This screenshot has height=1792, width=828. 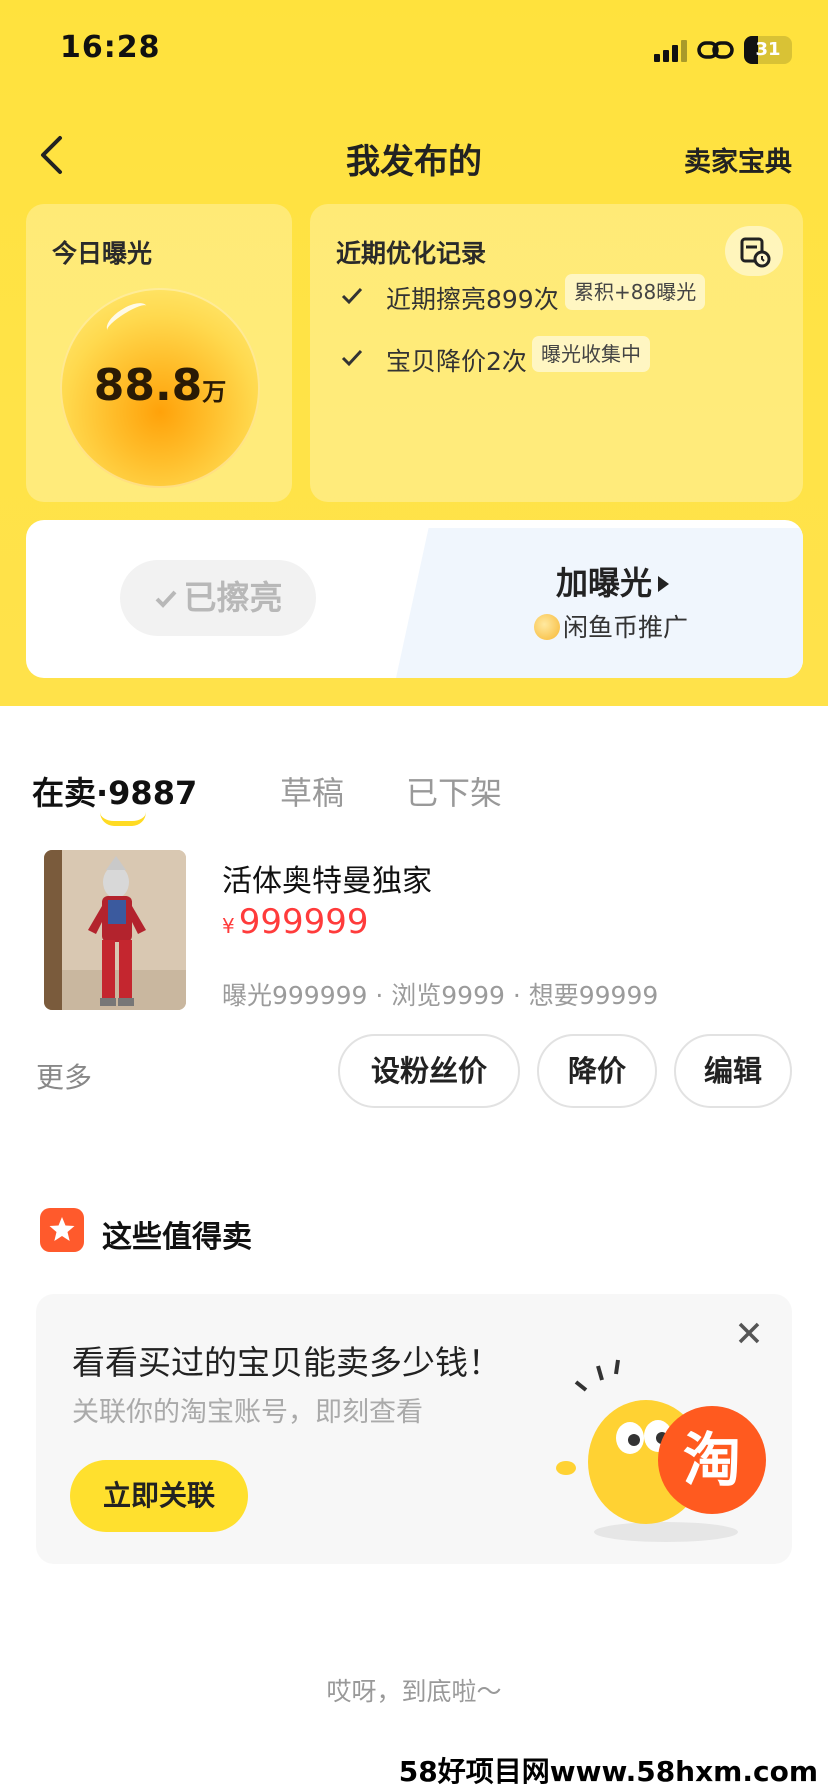 What do you see at coordinates (312, 791) in the screenshot?
I see `tab-drafts: 草稿` at bounding box center [312, 791].